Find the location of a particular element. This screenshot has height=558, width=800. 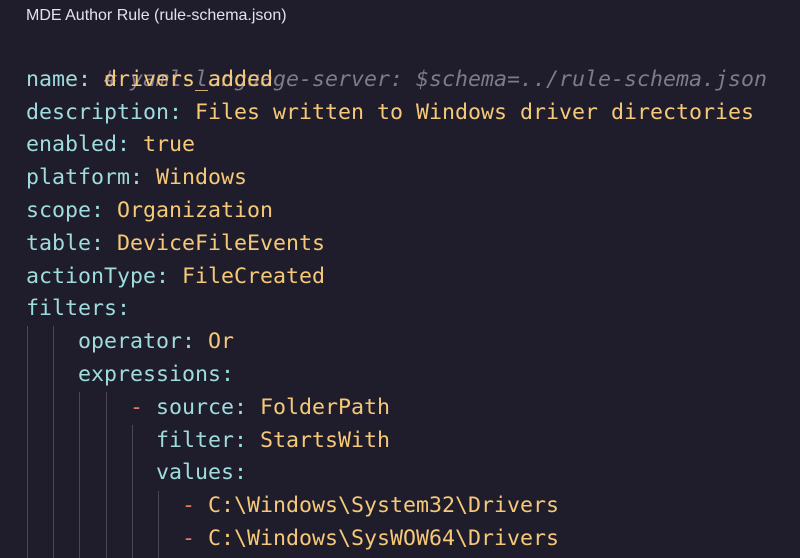

code-line-source: - source: FolderPath is located at coordinates (260, 407).